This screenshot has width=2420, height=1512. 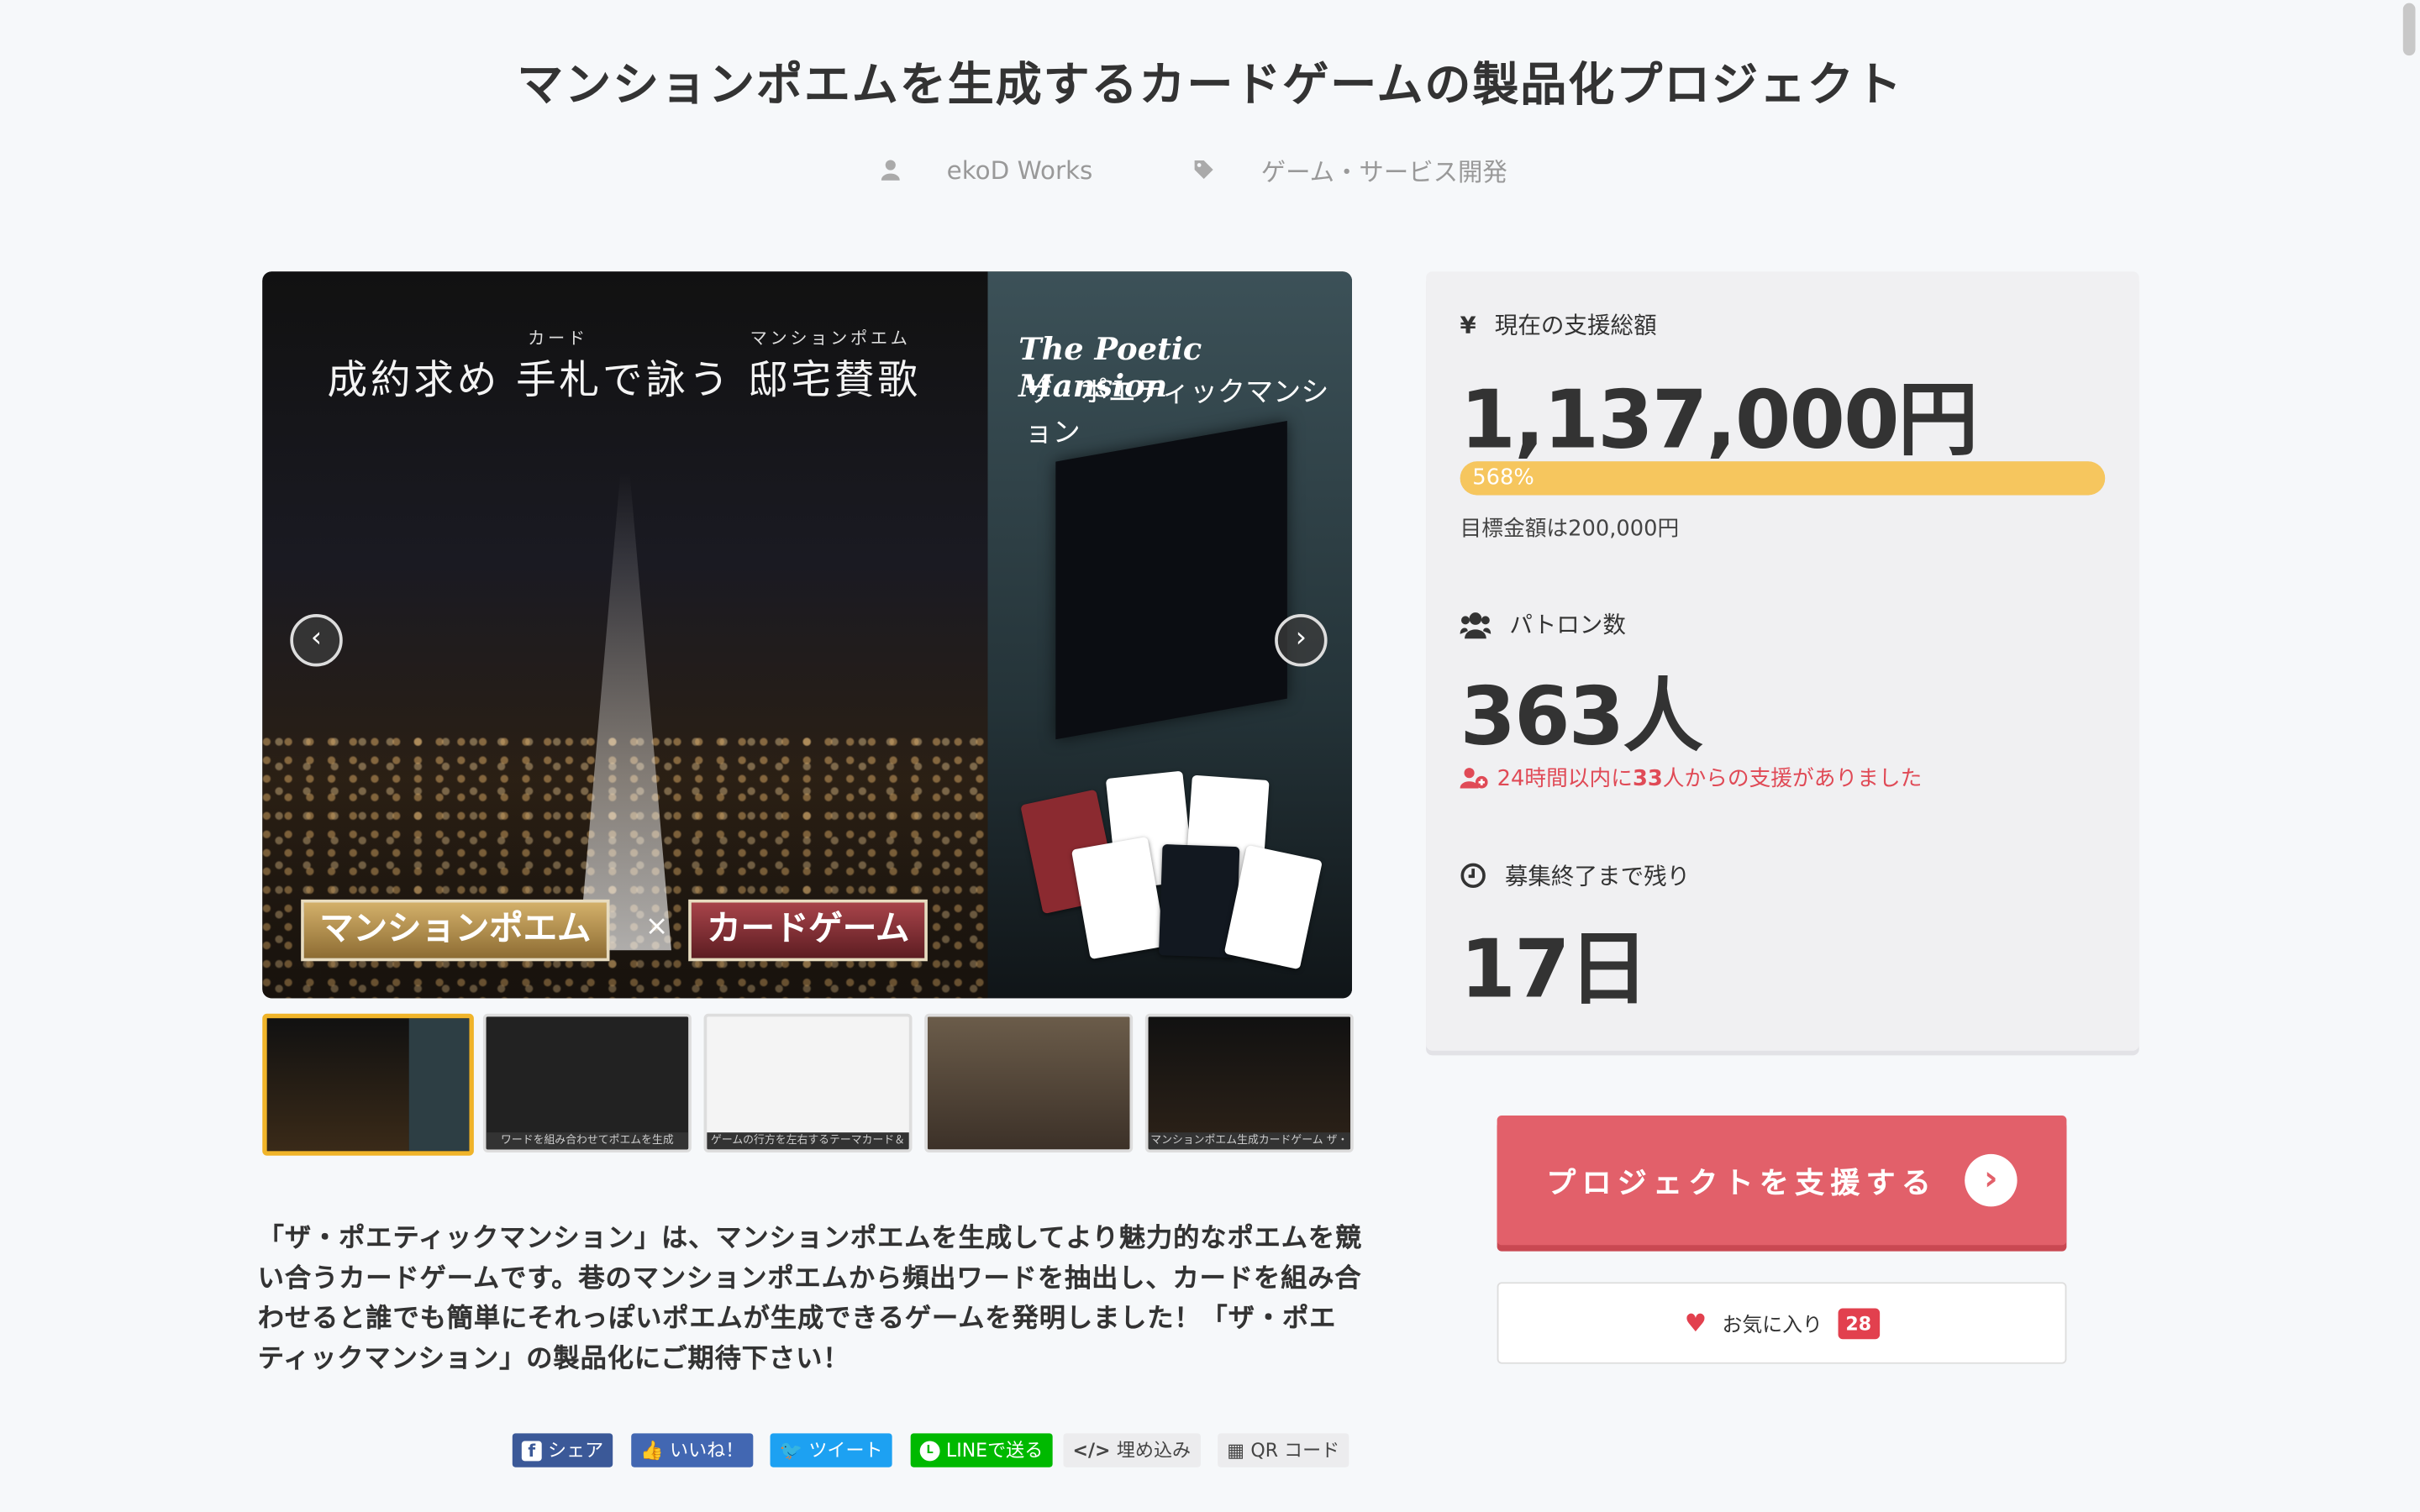 I want to click on patrons-label: パトロン数, so click(x=1543, y=624).